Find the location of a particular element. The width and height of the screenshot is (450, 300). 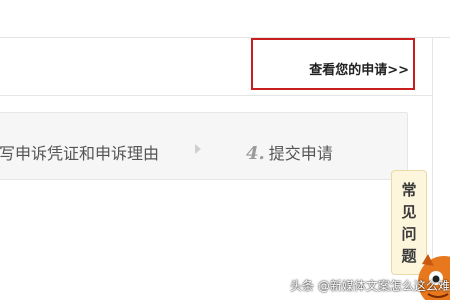

step-4-number: 4. is located at coordinates (255, 153).